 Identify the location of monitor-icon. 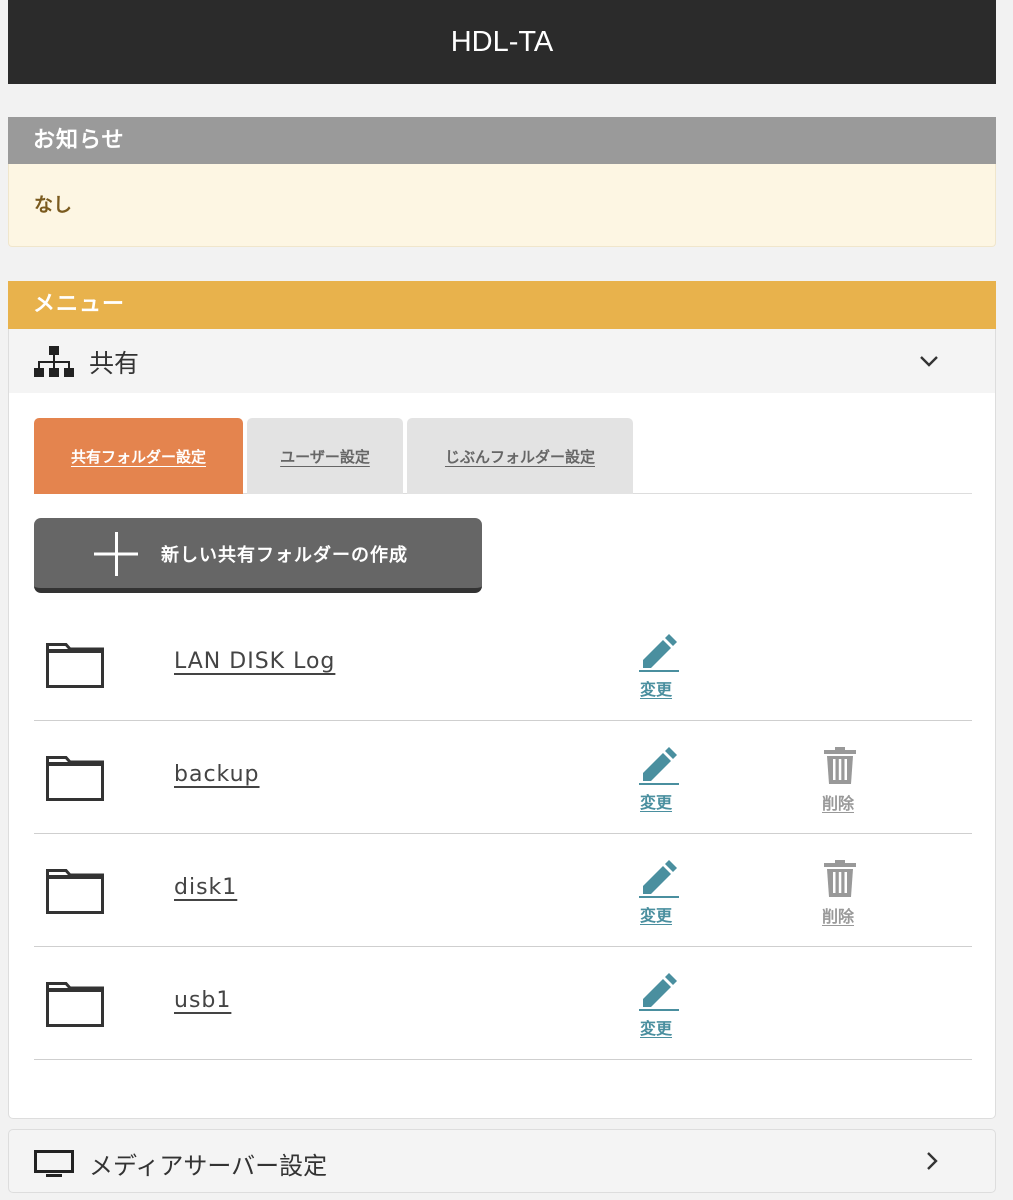
(54, 1163).